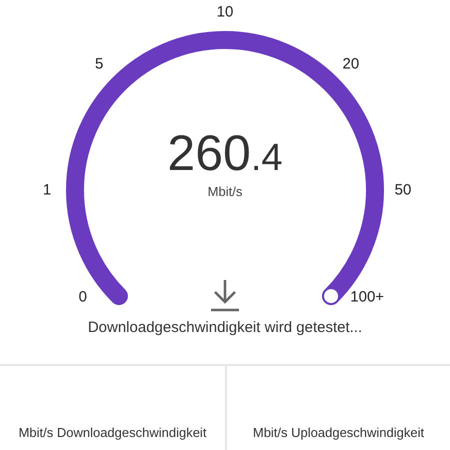 Image resolution: width=450 pixels, height=450 pixels. I want to click on download-icon, so click(225, 295).